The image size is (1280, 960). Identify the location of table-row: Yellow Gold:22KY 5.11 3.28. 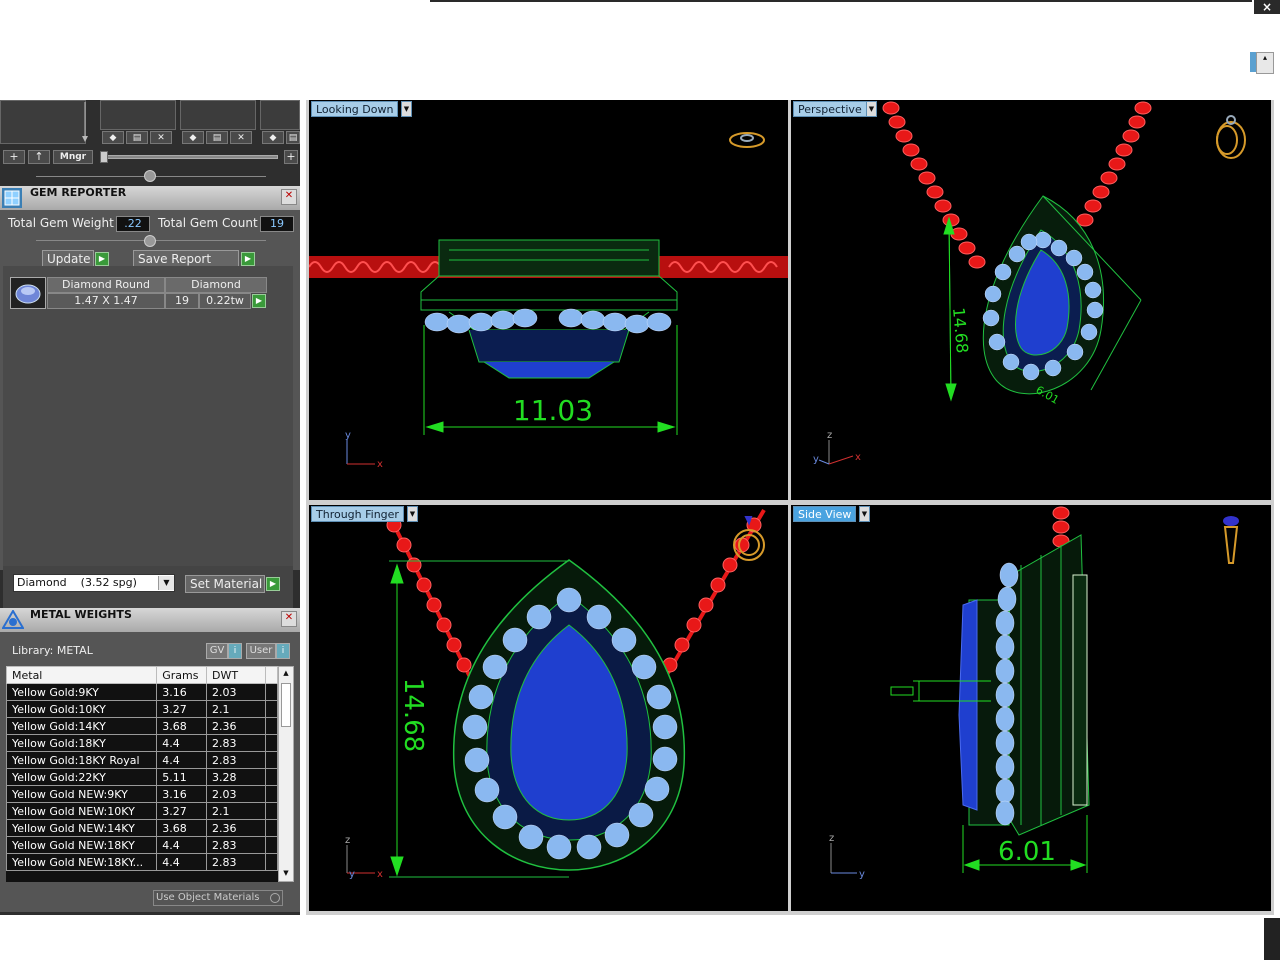
(142, 777).